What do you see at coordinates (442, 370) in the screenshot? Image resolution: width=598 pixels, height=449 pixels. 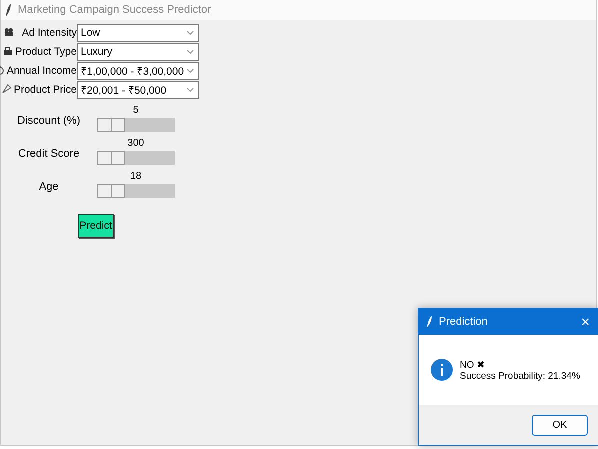 I see `info-icon` at bounding box center [442, 370].